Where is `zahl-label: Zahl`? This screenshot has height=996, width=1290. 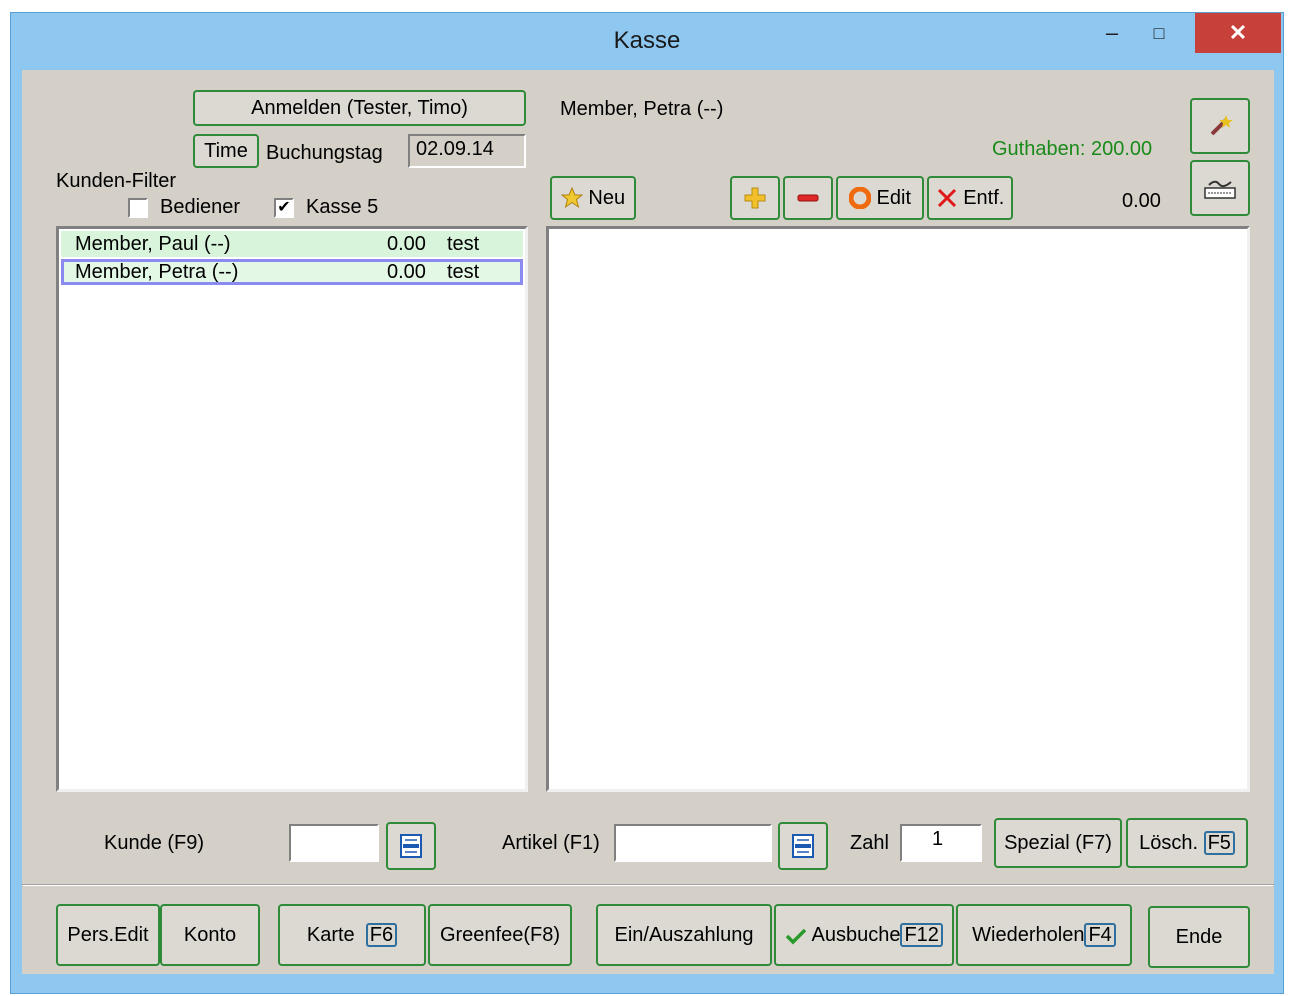
zahl-label: Zahl is located at coordinates (869, 843).